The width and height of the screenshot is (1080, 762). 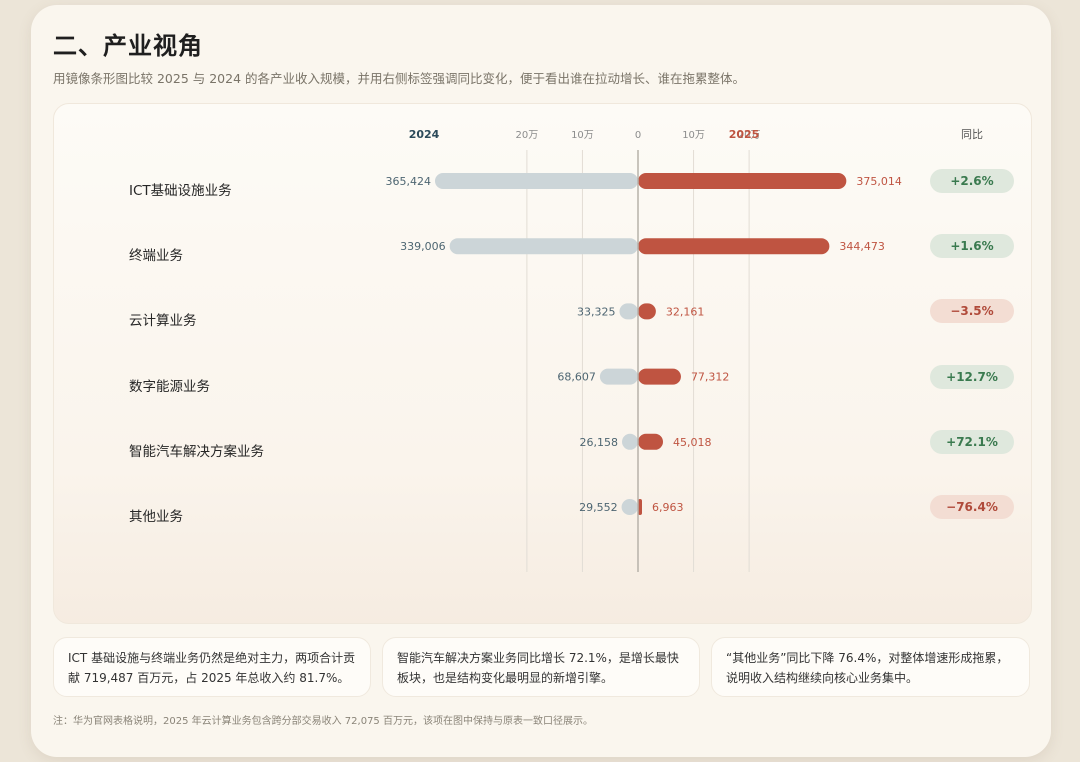 What do you see at coordinates (685, 311) in the screenshot?
I see `value-label-2025: 32,161` at bounding box center [685, 311].